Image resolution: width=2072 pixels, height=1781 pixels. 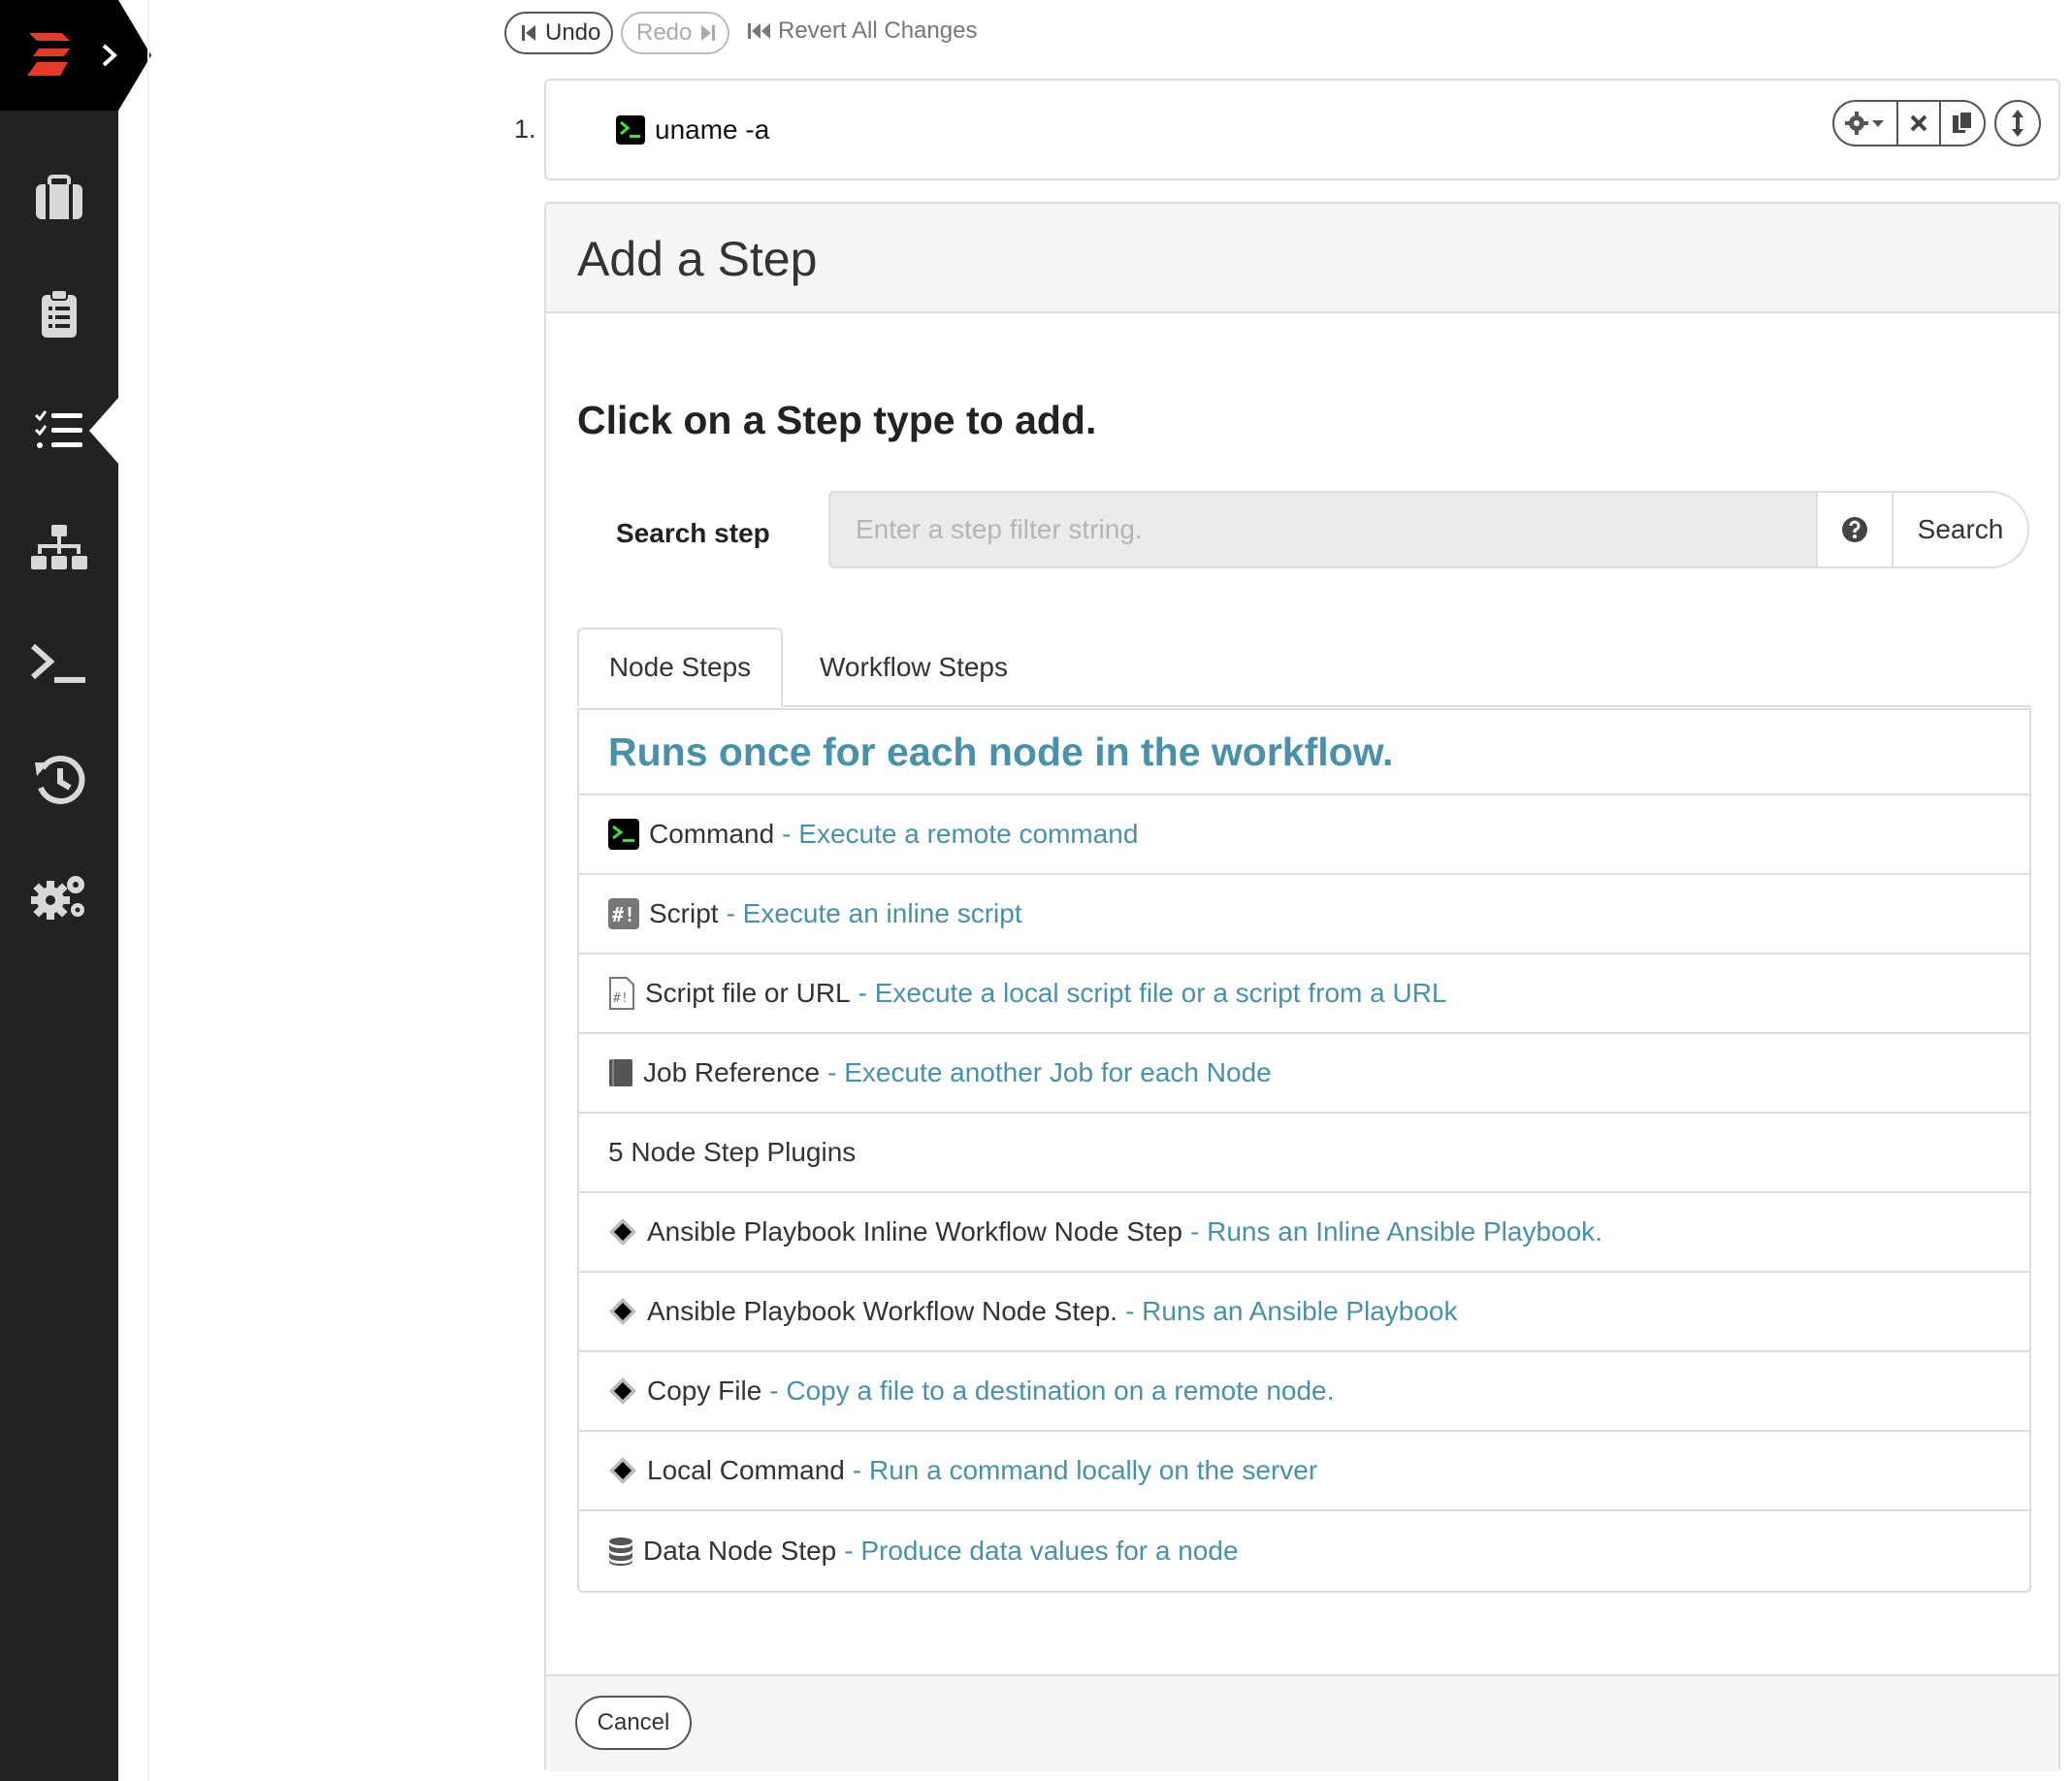 I want to click on clipboard-icon, so click(x=59, y=313).